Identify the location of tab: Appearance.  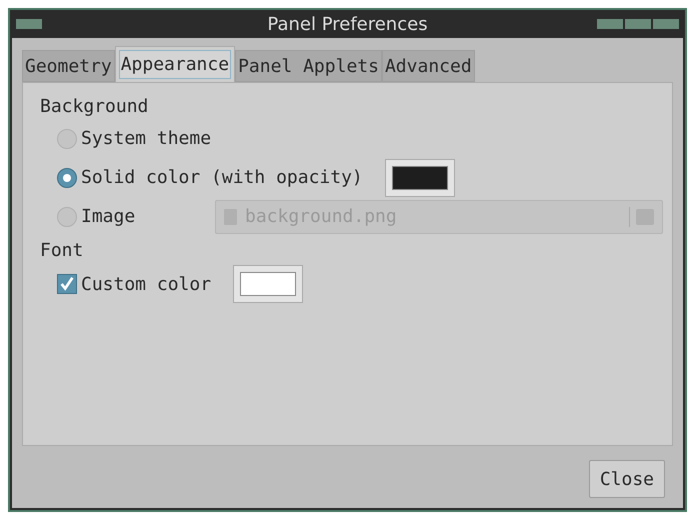
(175, 64).